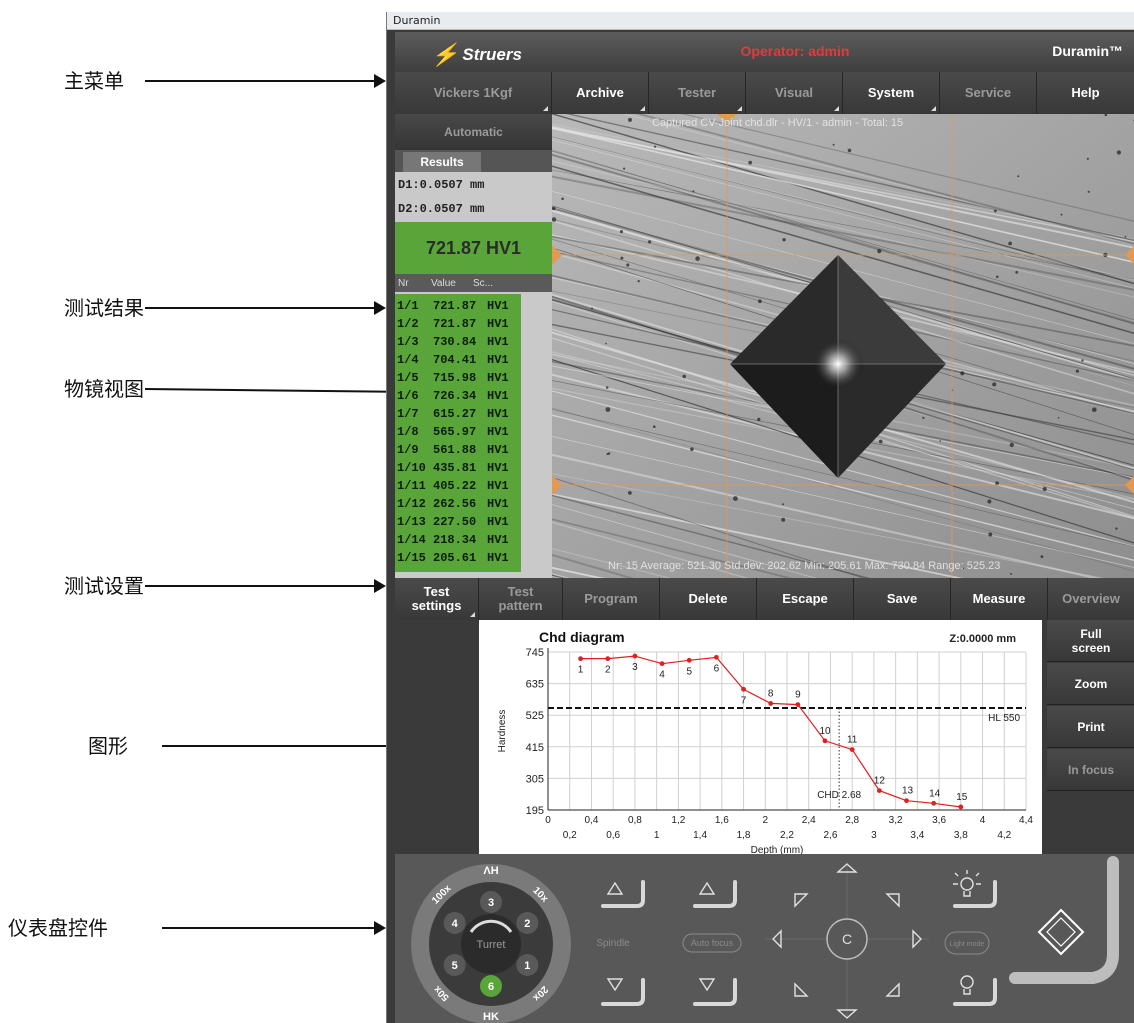 This screenshot has width=1134, height=1023. What do you see at coordinates (852, 740) in the screenshot?
I see `data-label: 11` at bounding box center [852, 740].